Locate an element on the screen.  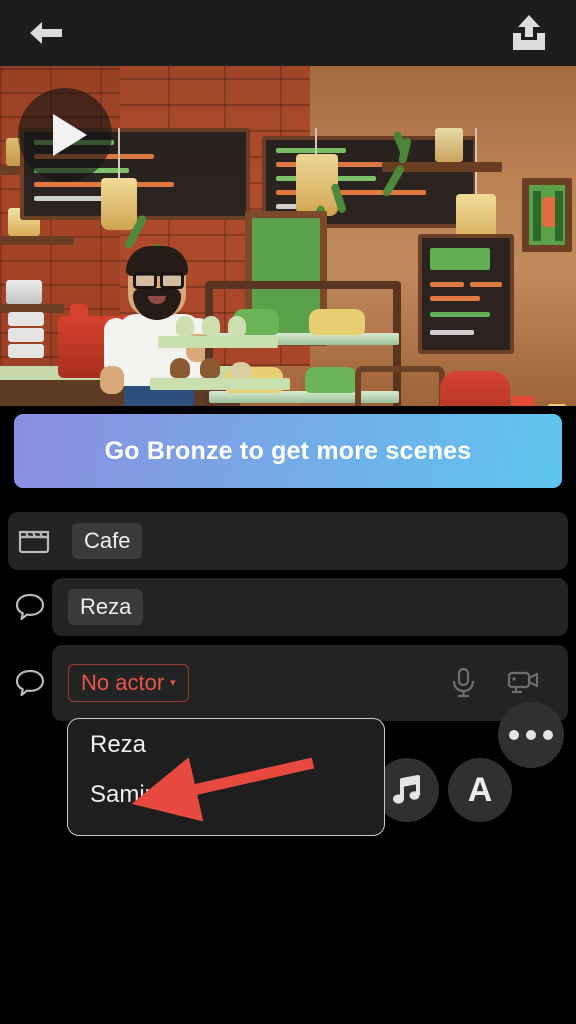
back-arrow-icon is located at coordinates (46, 33).